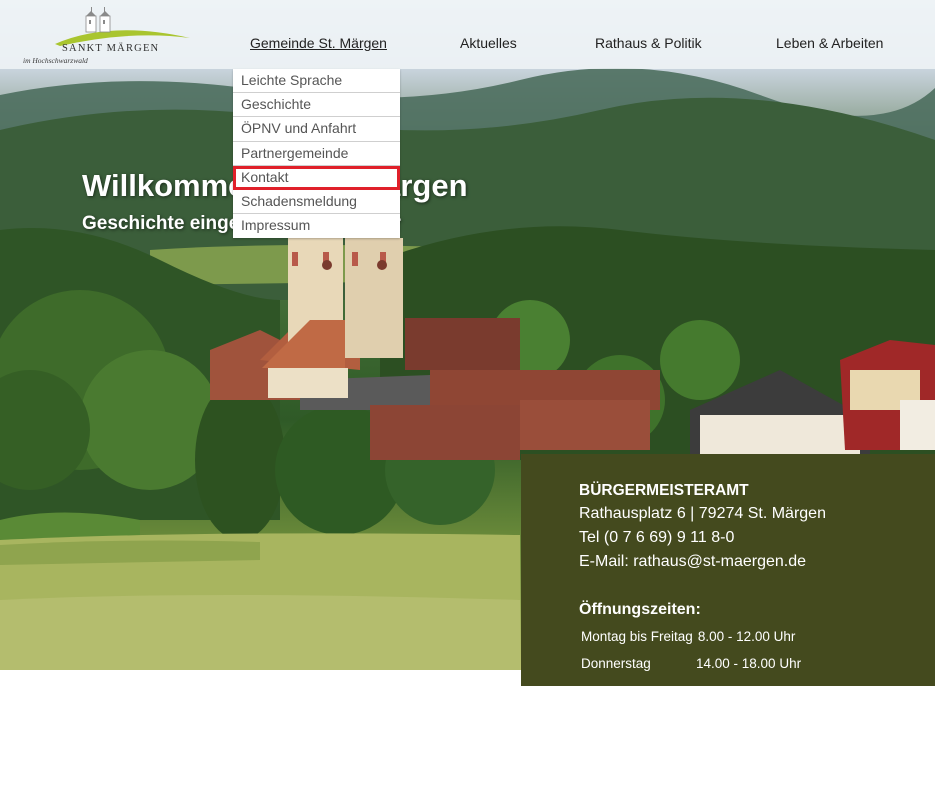 The image size is (935, 800). What do you see at coordinates (316, 226) in the screenshot?
I see `menu-item-impressum: Impressum` at bounding box center [316, 226].